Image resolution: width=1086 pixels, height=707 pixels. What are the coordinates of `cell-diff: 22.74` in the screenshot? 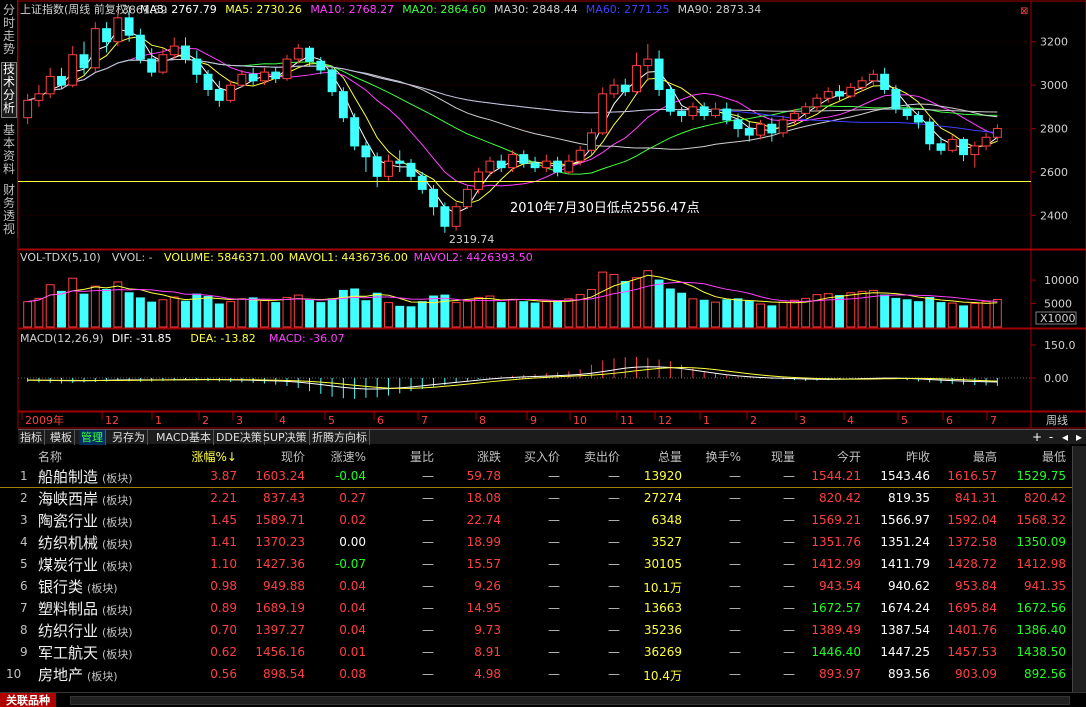 It's located at (483, 520).